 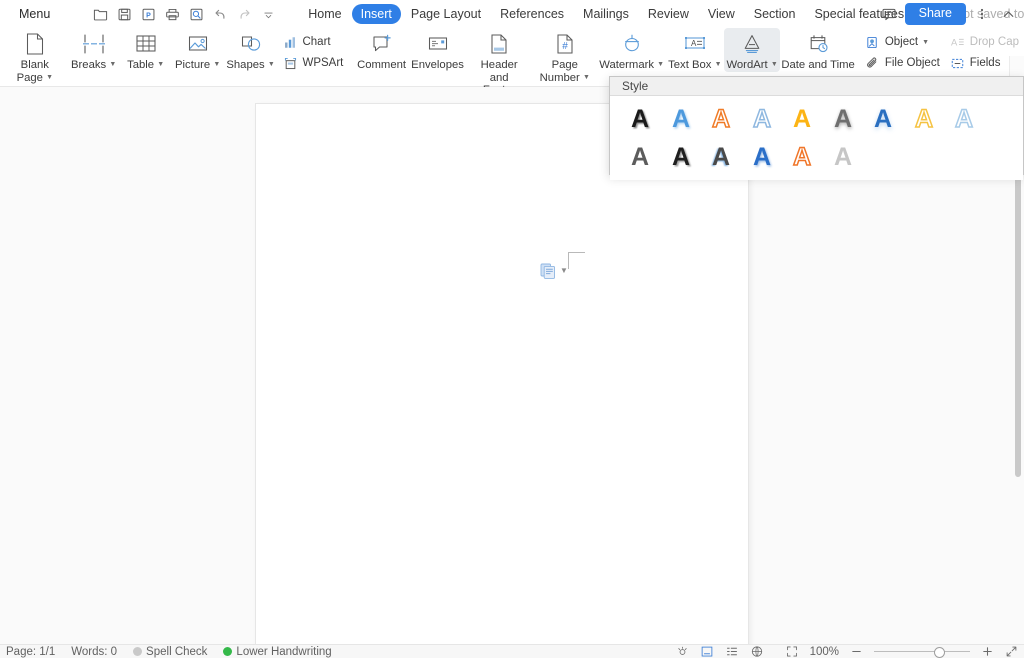 What do you see at coordinates (35, 56) in the screenshot?
I see `blank-page-button: Blank Page ▼` at bounding box center [35, 56].